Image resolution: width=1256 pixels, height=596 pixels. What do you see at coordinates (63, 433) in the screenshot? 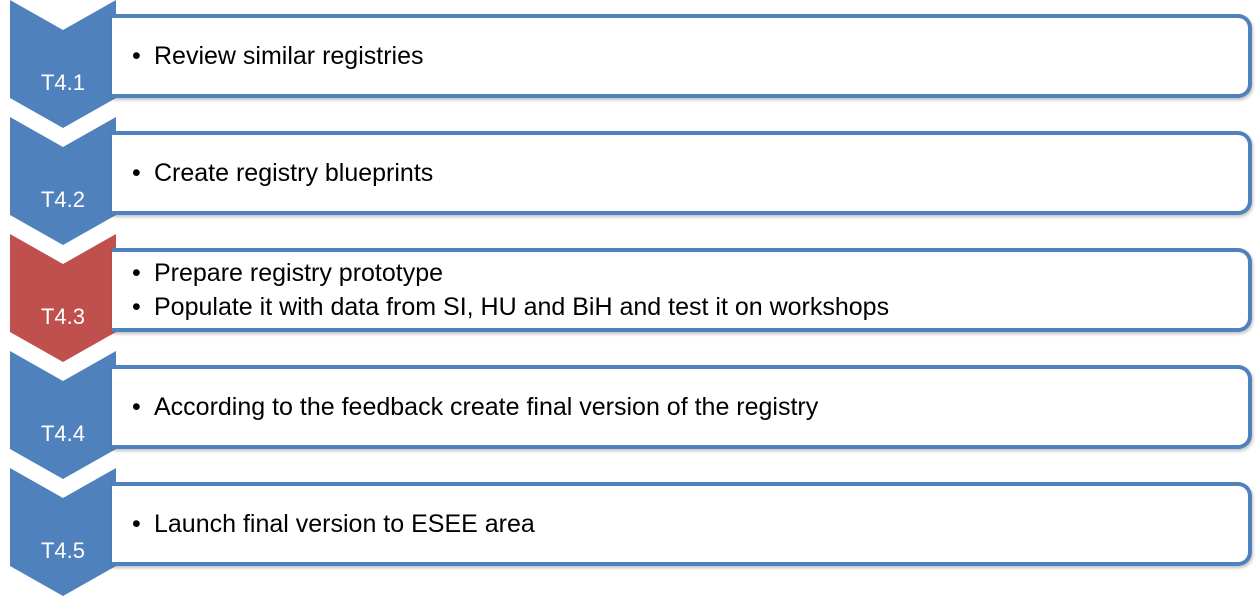
I see `step-label: T4.4` at bounding box center [63, 433].